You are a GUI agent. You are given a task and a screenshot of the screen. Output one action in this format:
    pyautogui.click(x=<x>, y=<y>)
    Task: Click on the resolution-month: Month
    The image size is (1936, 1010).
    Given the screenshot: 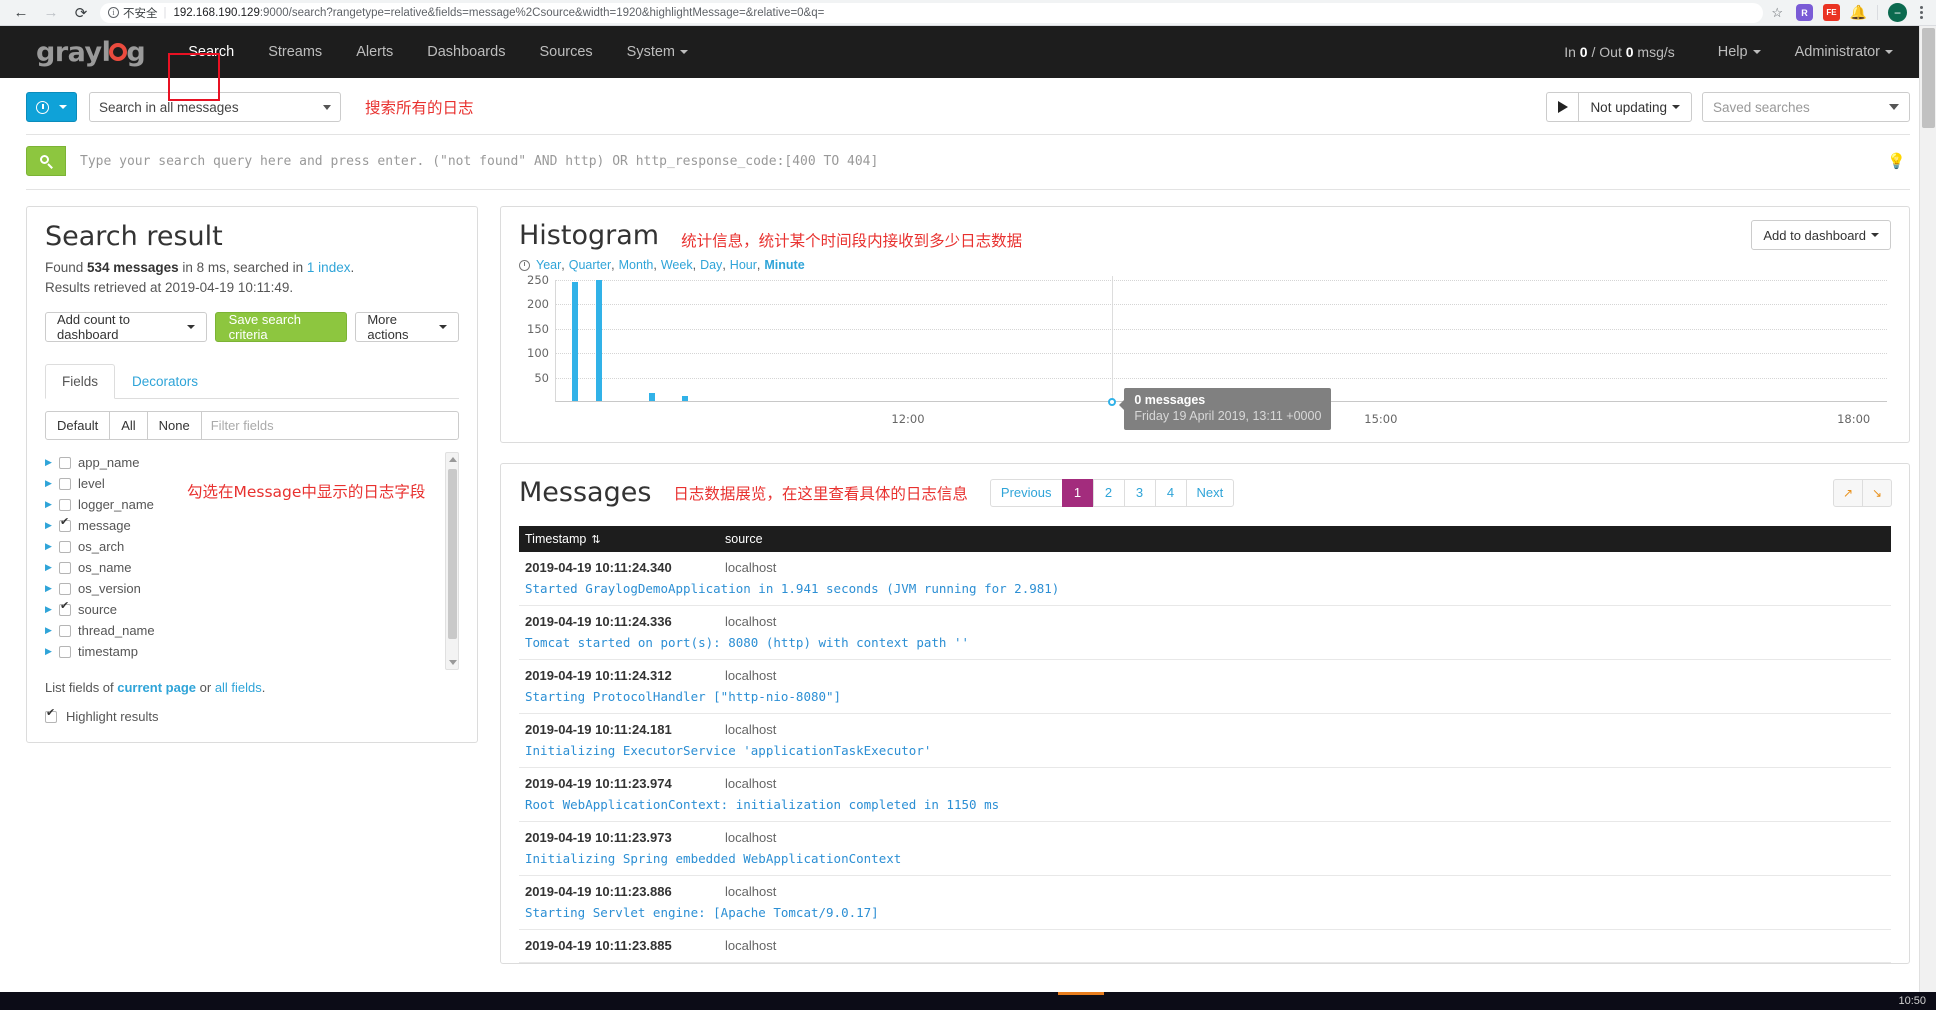 What is the action you would take?
    pyautogui.click(x=636, y=265)
    